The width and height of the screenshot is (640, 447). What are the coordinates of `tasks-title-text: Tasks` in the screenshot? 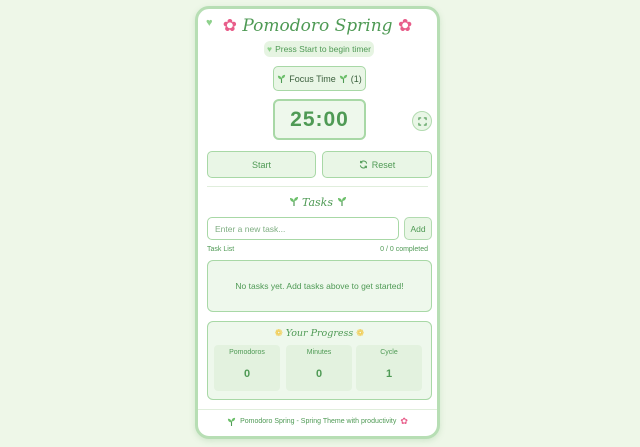 It's located at (317, 202).